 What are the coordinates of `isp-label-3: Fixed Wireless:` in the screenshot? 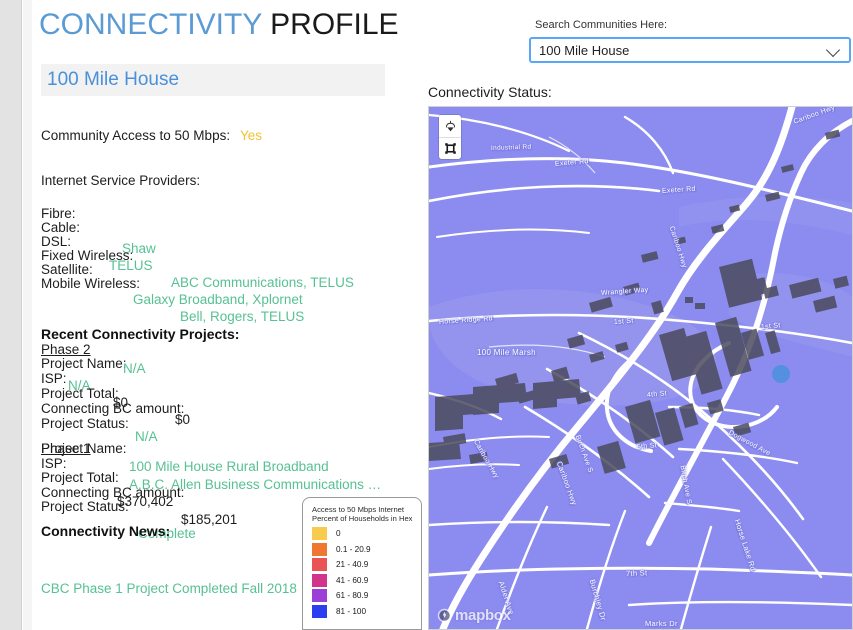 It's located at (87, 255).